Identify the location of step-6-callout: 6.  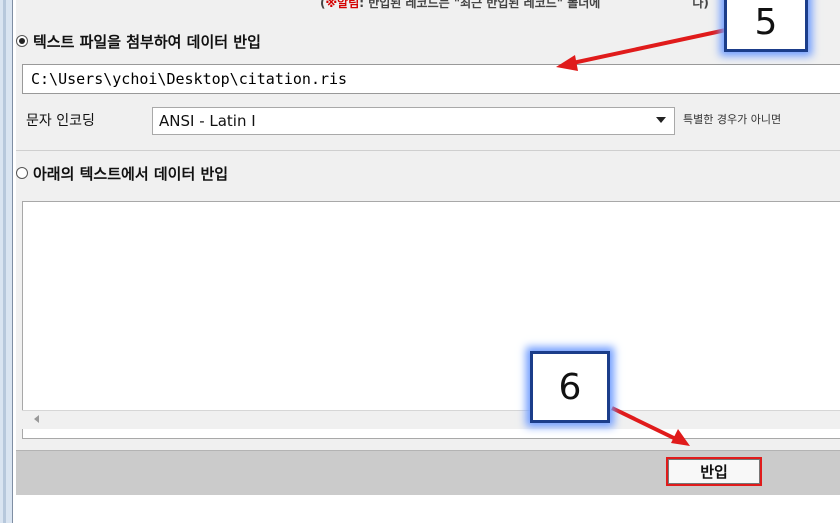
(570, 387).